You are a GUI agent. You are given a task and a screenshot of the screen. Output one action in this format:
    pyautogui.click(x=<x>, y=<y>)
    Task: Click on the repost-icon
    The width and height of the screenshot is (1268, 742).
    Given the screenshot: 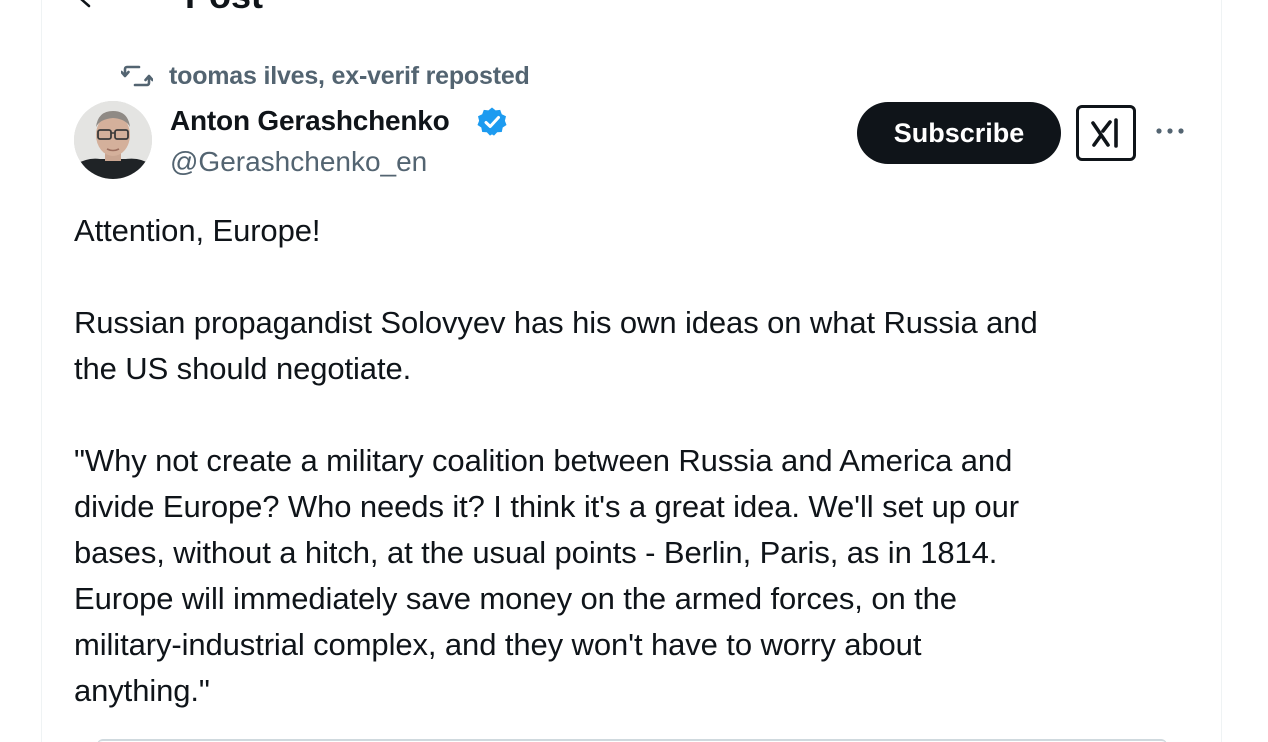 What is the action you would take?
    pyautogui.click(x=137, y=76)
    